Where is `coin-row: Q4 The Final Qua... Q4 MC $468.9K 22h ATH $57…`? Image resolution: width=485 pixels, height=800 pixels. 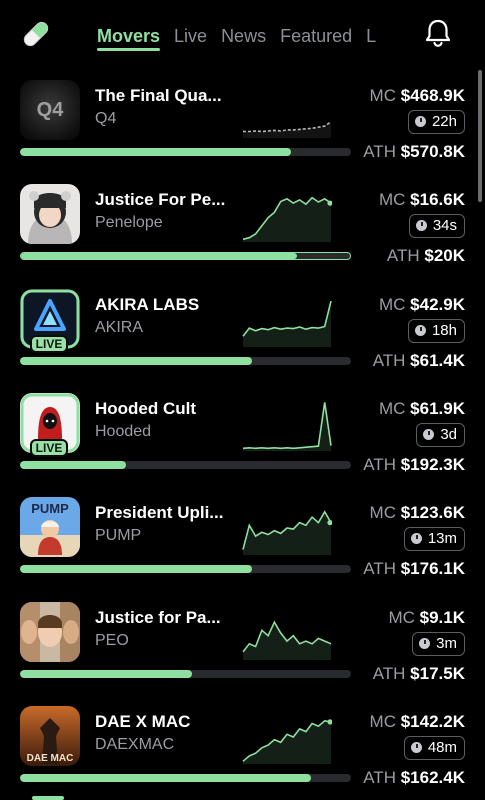
coin-row: Q4 The Final Qua... Q4 MC $468.9K 22h ATH $57… is located at coordinates (242, 122).